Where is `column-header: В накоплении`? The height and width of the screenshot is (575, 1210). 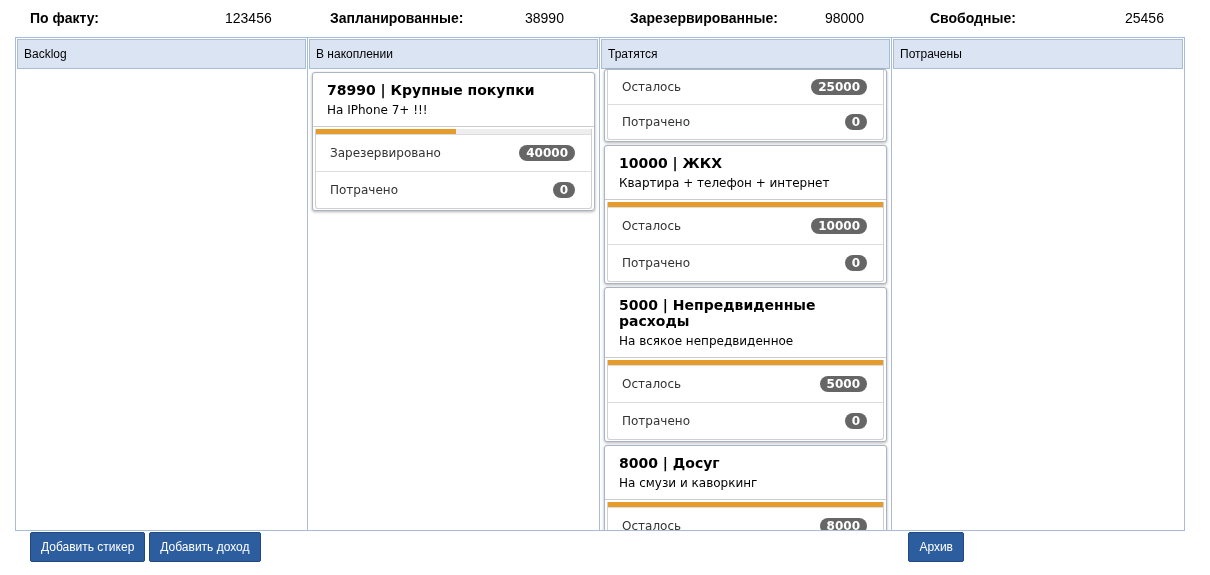
column-header: В накоплении is located at coordinates (453, 54).